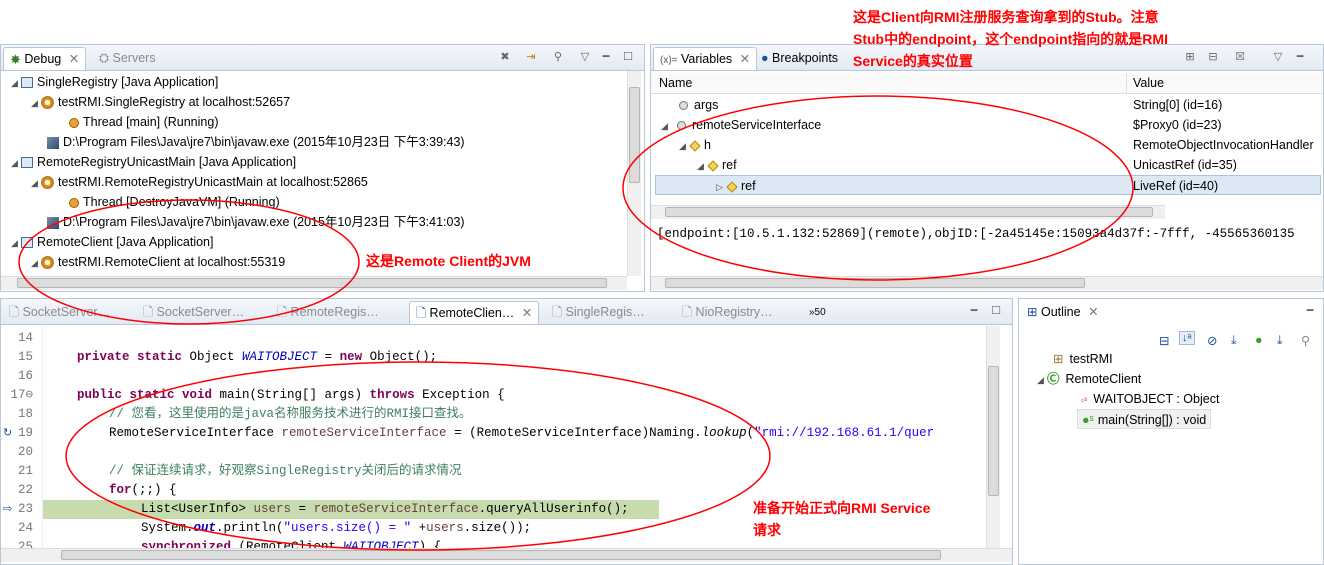 The height and width of the screenshot is (565, 1324). Describe the element at coordinates (1280, 340) in the screenshot. I see `hide-local-types-icon: ⤓` at that location.